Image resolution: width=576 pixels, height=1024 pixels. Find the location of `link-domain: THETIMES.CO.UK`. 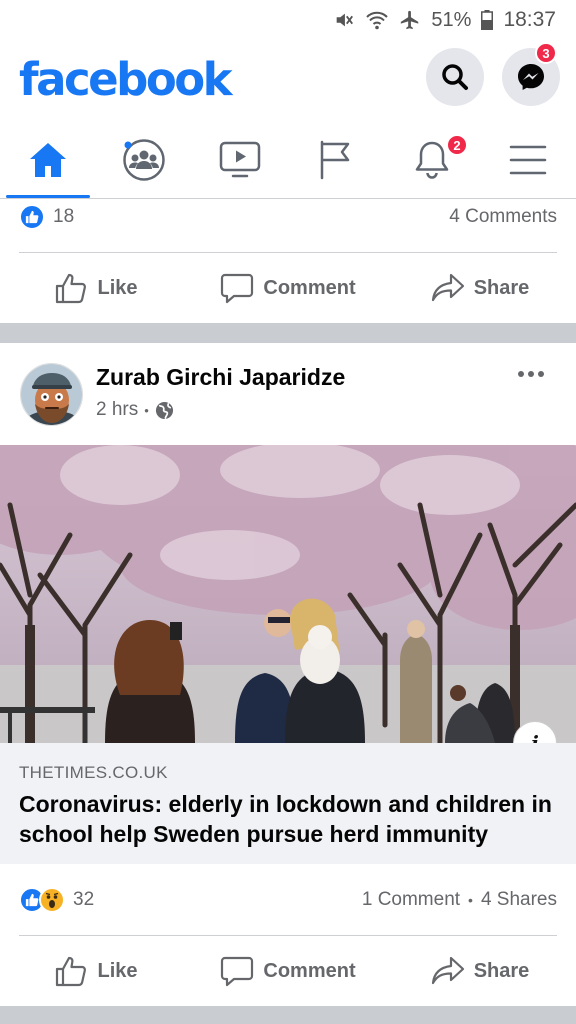

link-domain: THETIMES.CO.UK is located at coordinates (93, 772).